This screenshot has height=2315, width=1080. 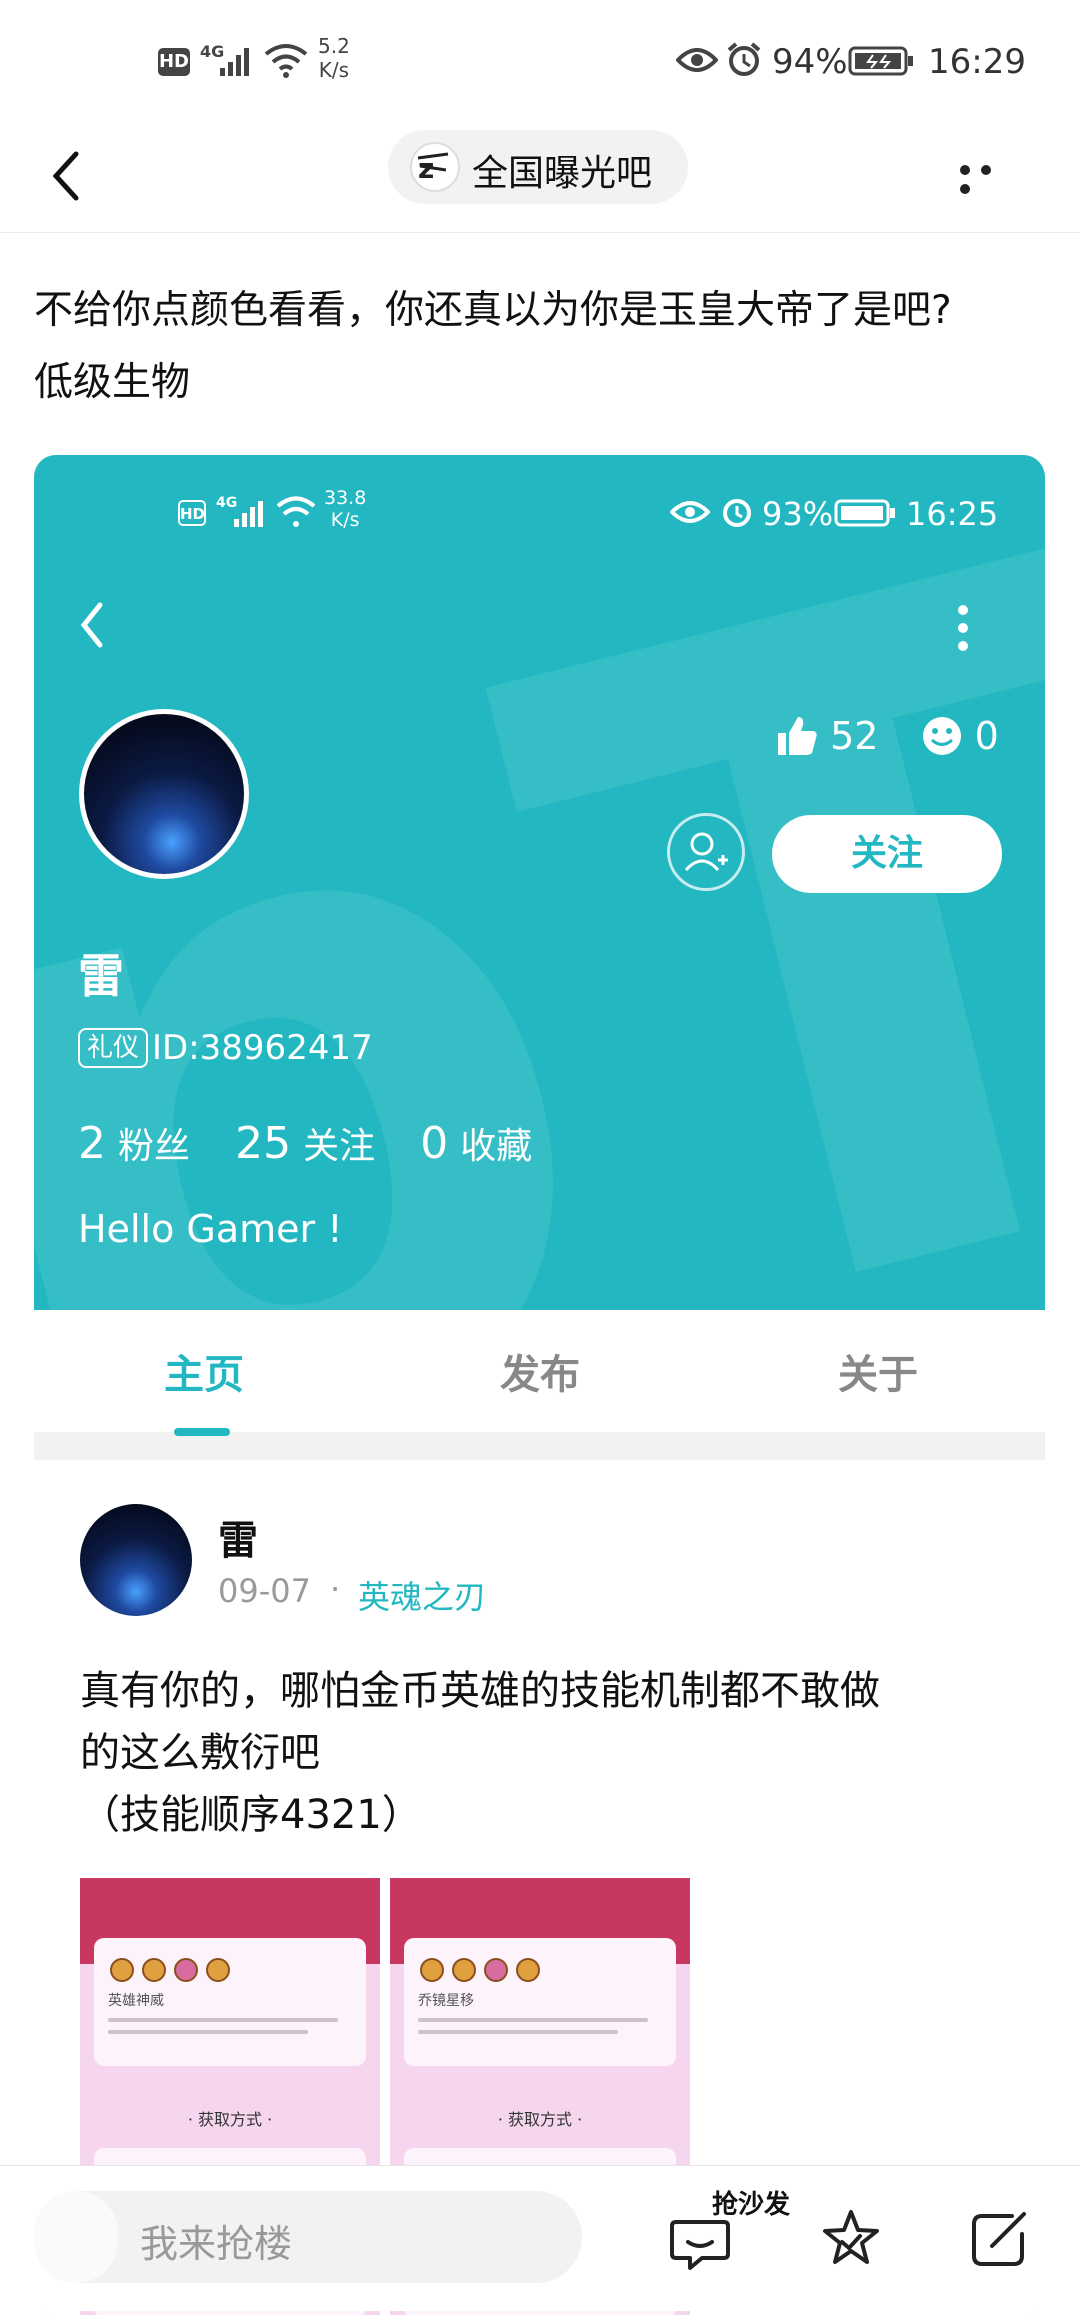 I want to click on share-button, so click(x=999, y=2241).